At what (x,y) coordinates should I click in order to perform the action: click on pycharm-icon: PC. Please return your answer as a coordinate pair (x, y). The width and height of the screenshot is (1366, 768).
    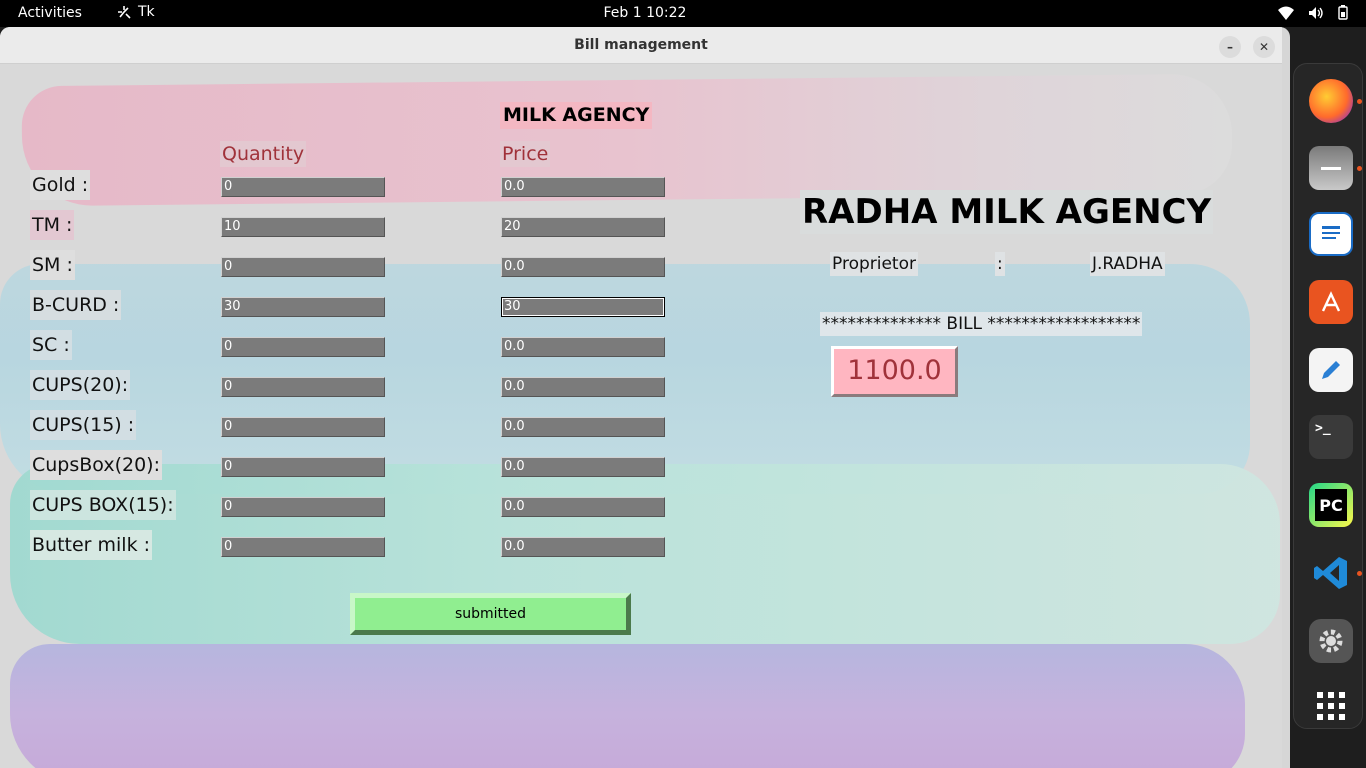
    Looking at the image, I should click on (1331, 505).